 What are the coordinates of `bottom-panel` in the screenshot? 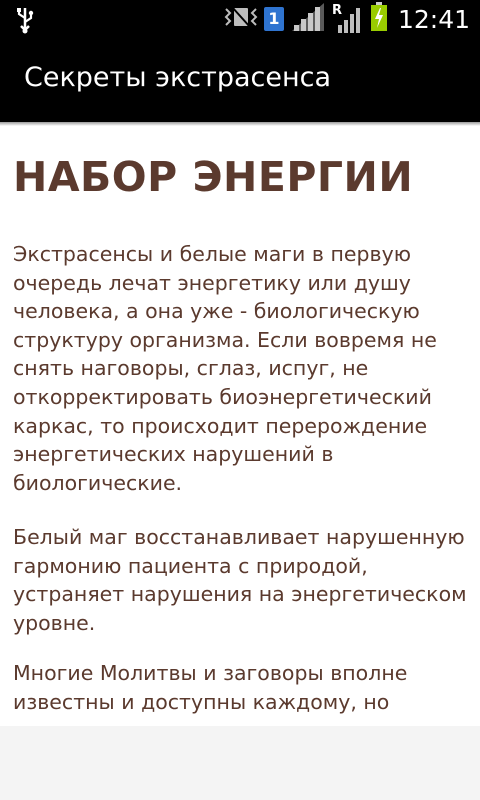 It's located at (240, 763).